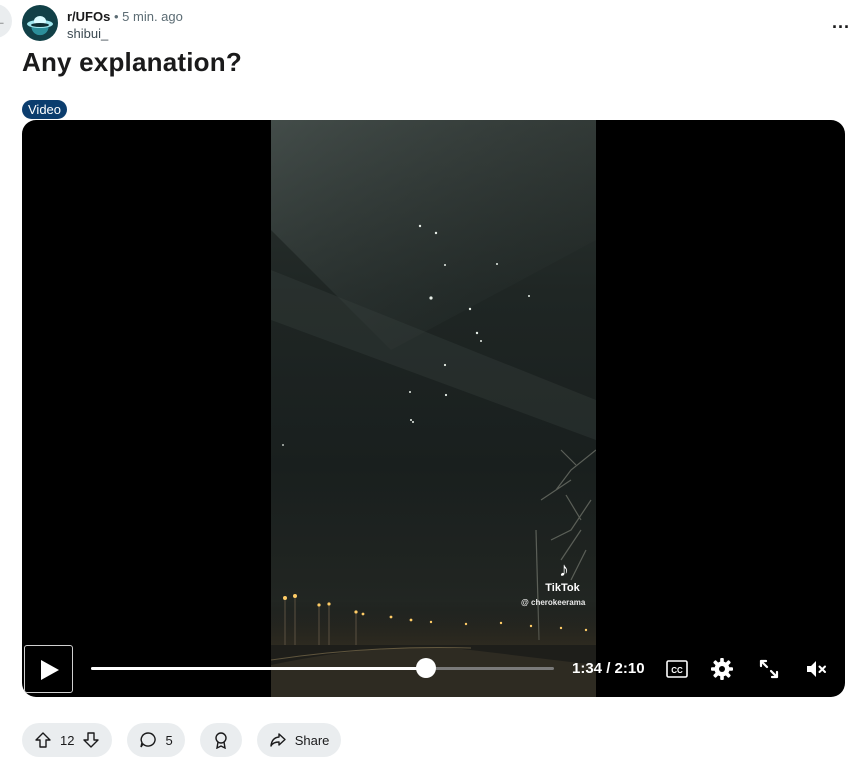  I want to click on play-button, so click(48, 669).